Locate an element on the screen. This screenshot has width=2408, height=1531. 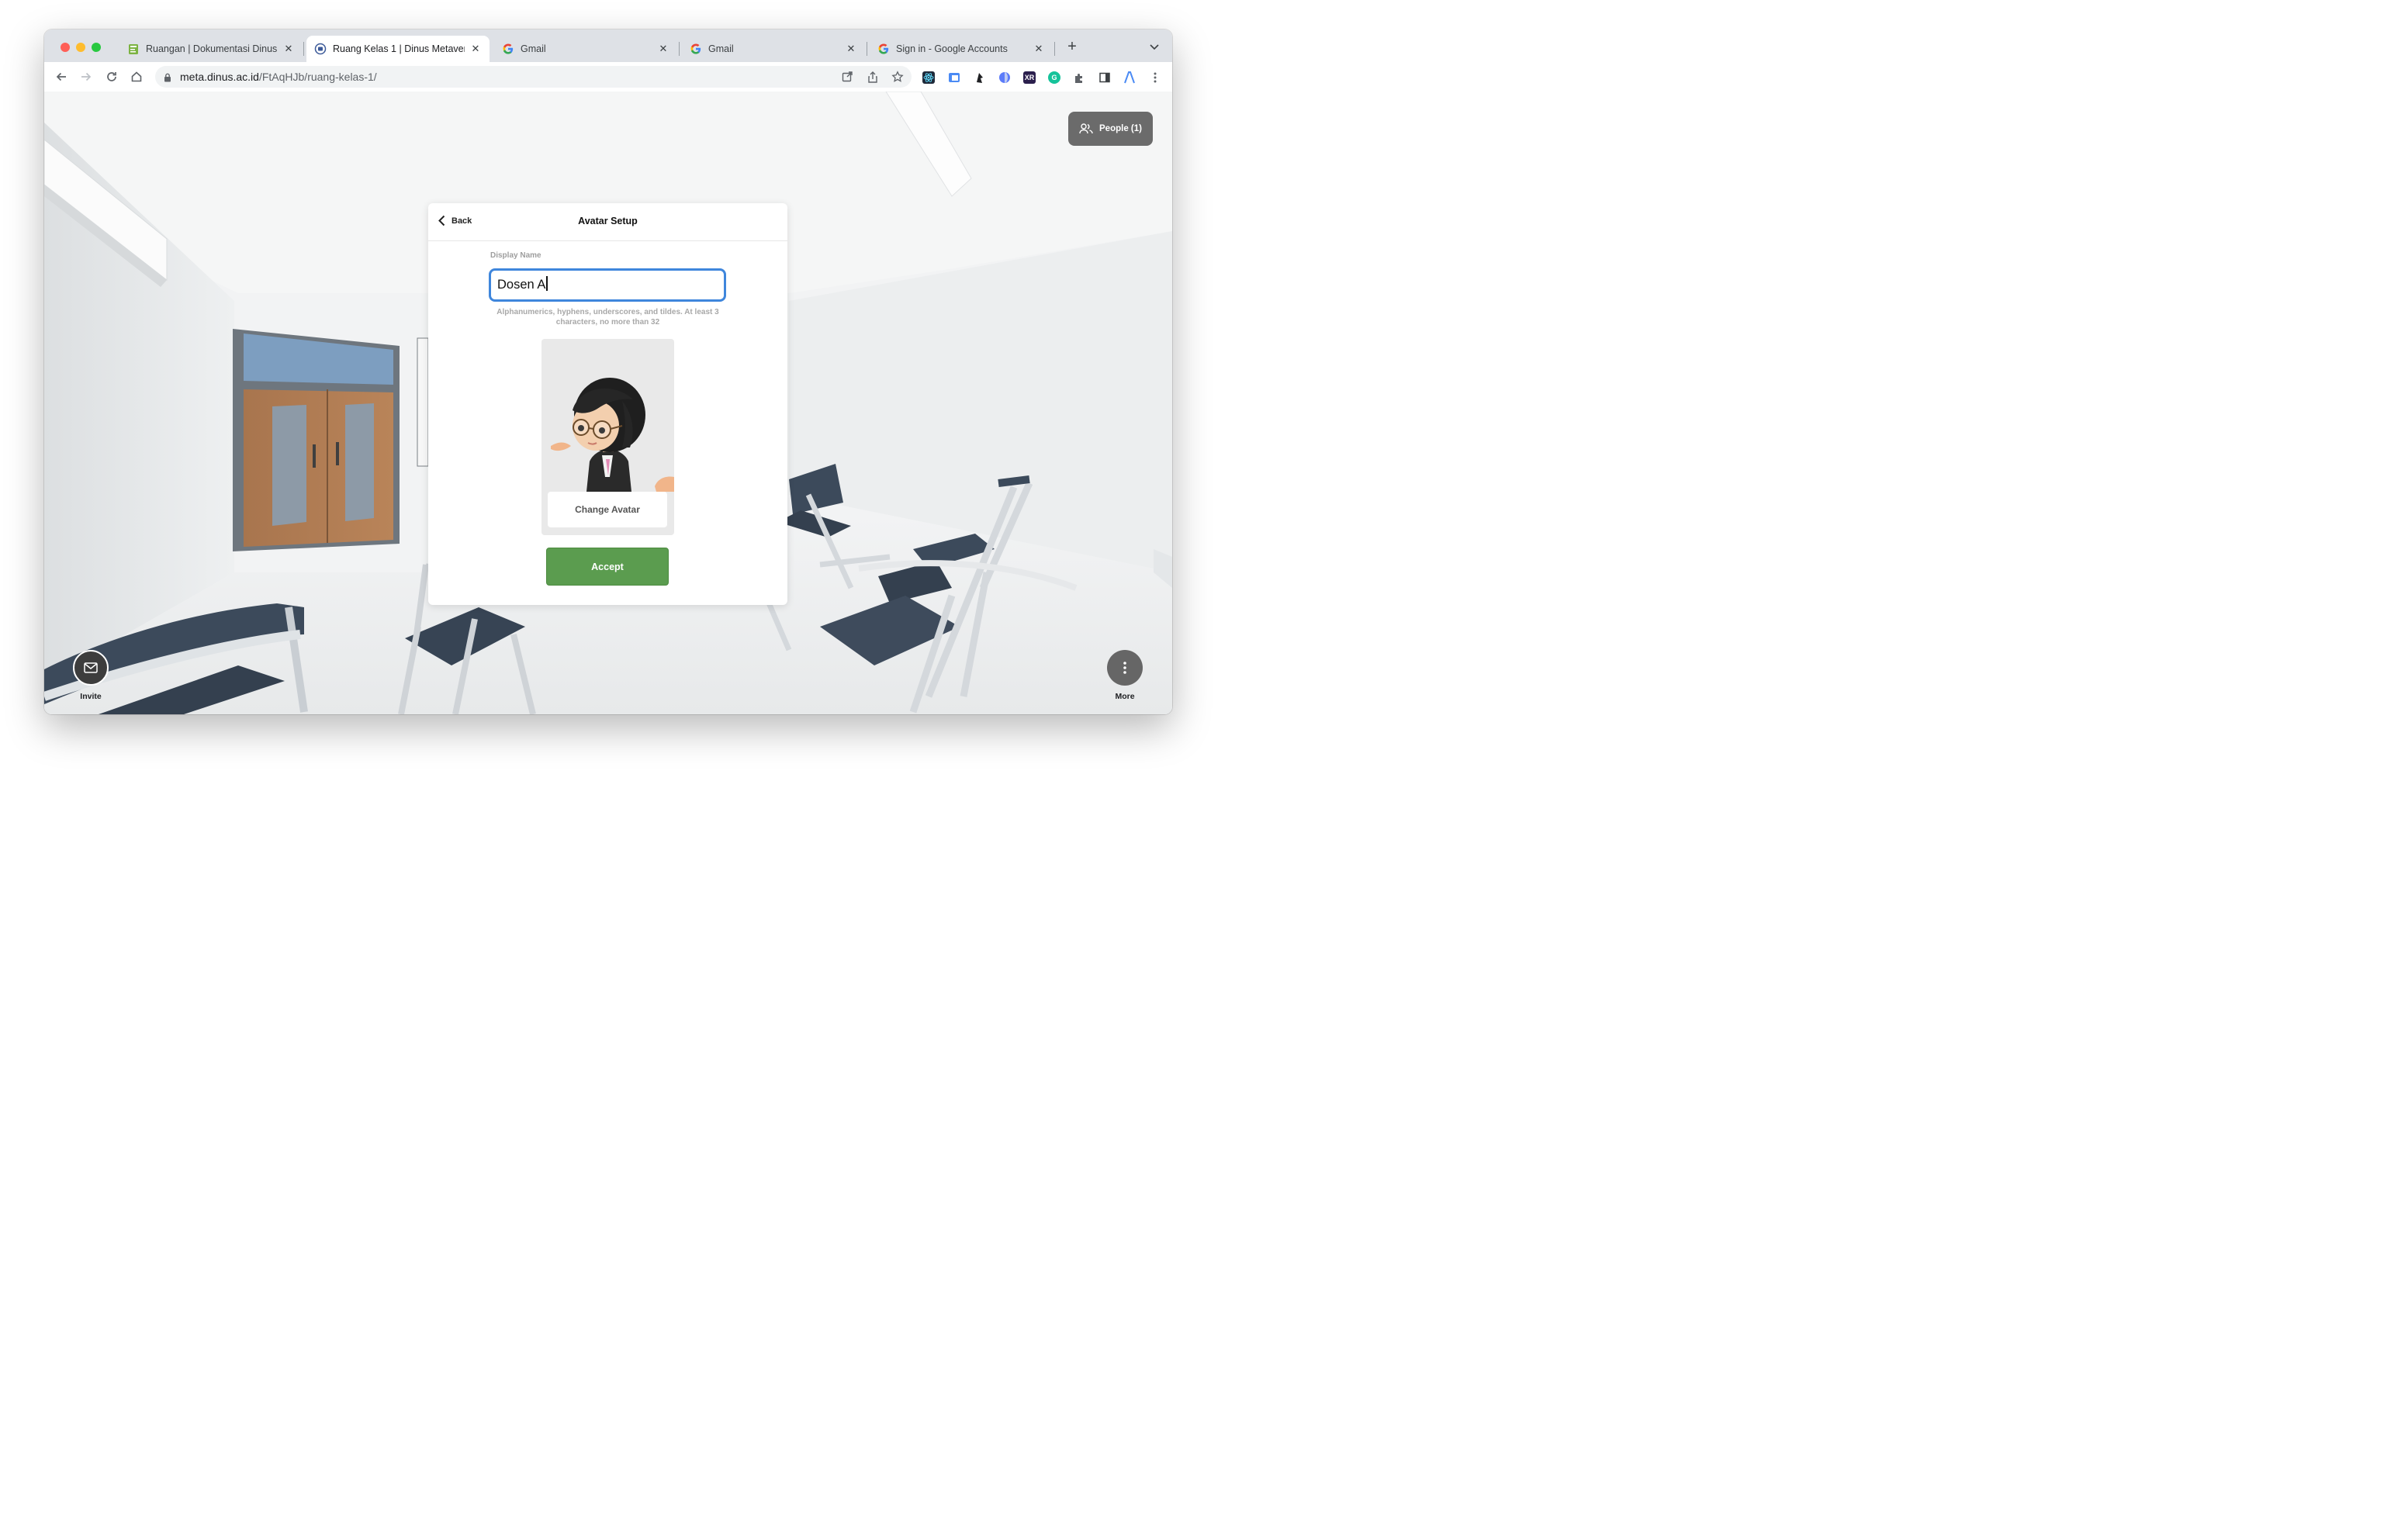
side-panel-icon is located at coordinates (1104, 77).